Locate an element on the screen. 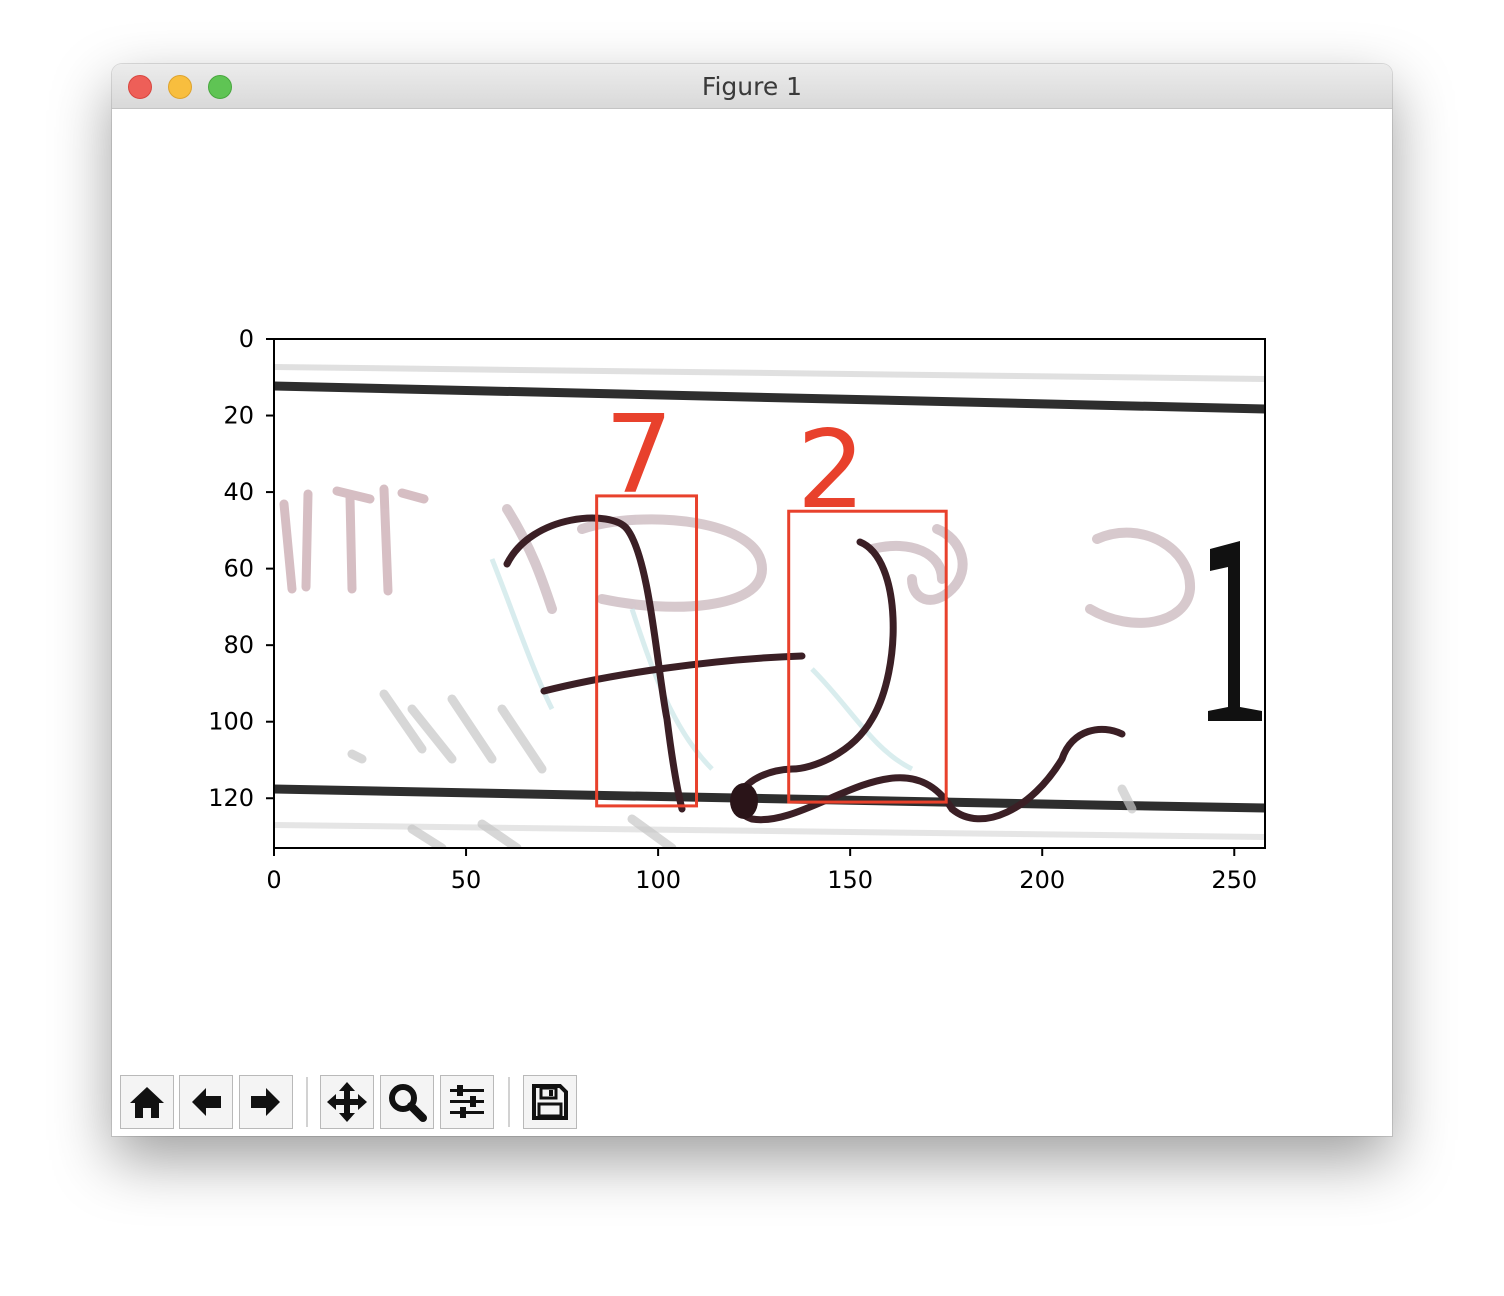 Image resolution: width=1504 pixels, height=1296 pixels. y-axis: 0 20 40 60 80 100 120 is located at coordinates (241, 568).